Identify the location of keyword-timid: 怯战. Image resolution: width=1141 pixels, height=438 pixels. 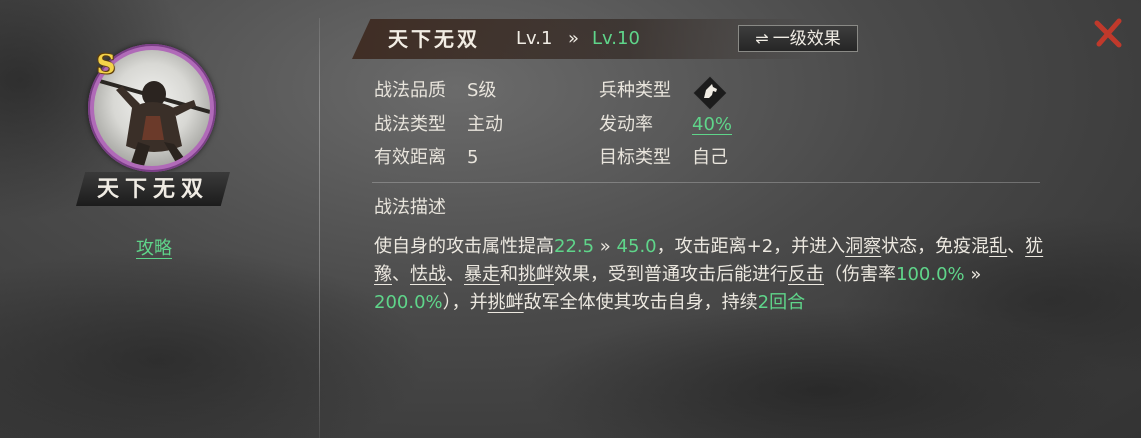
(428, 274).